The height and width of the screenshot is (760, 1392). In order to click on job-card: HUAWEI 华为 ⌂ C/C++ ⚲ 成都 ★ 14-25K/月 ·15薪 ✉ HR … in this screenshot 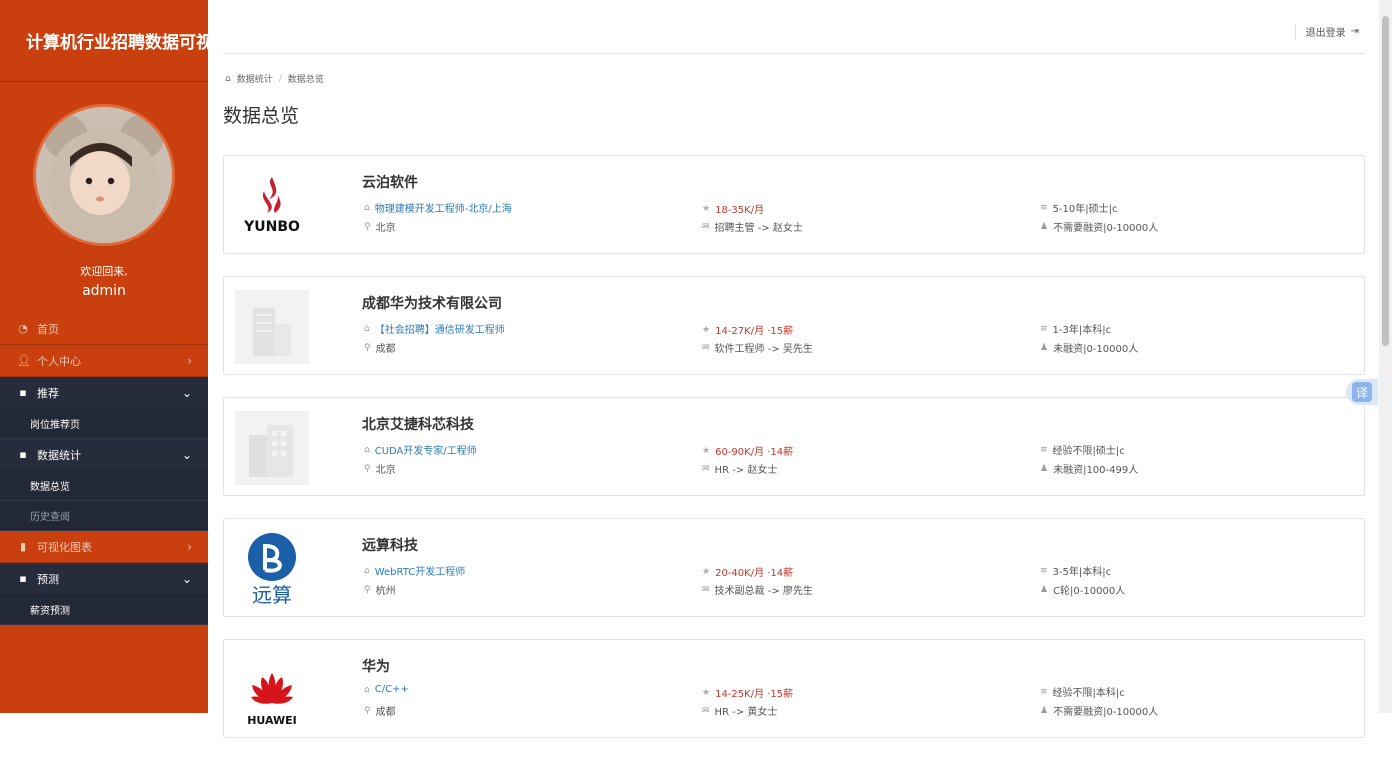, I will do `click(794, 688)`.